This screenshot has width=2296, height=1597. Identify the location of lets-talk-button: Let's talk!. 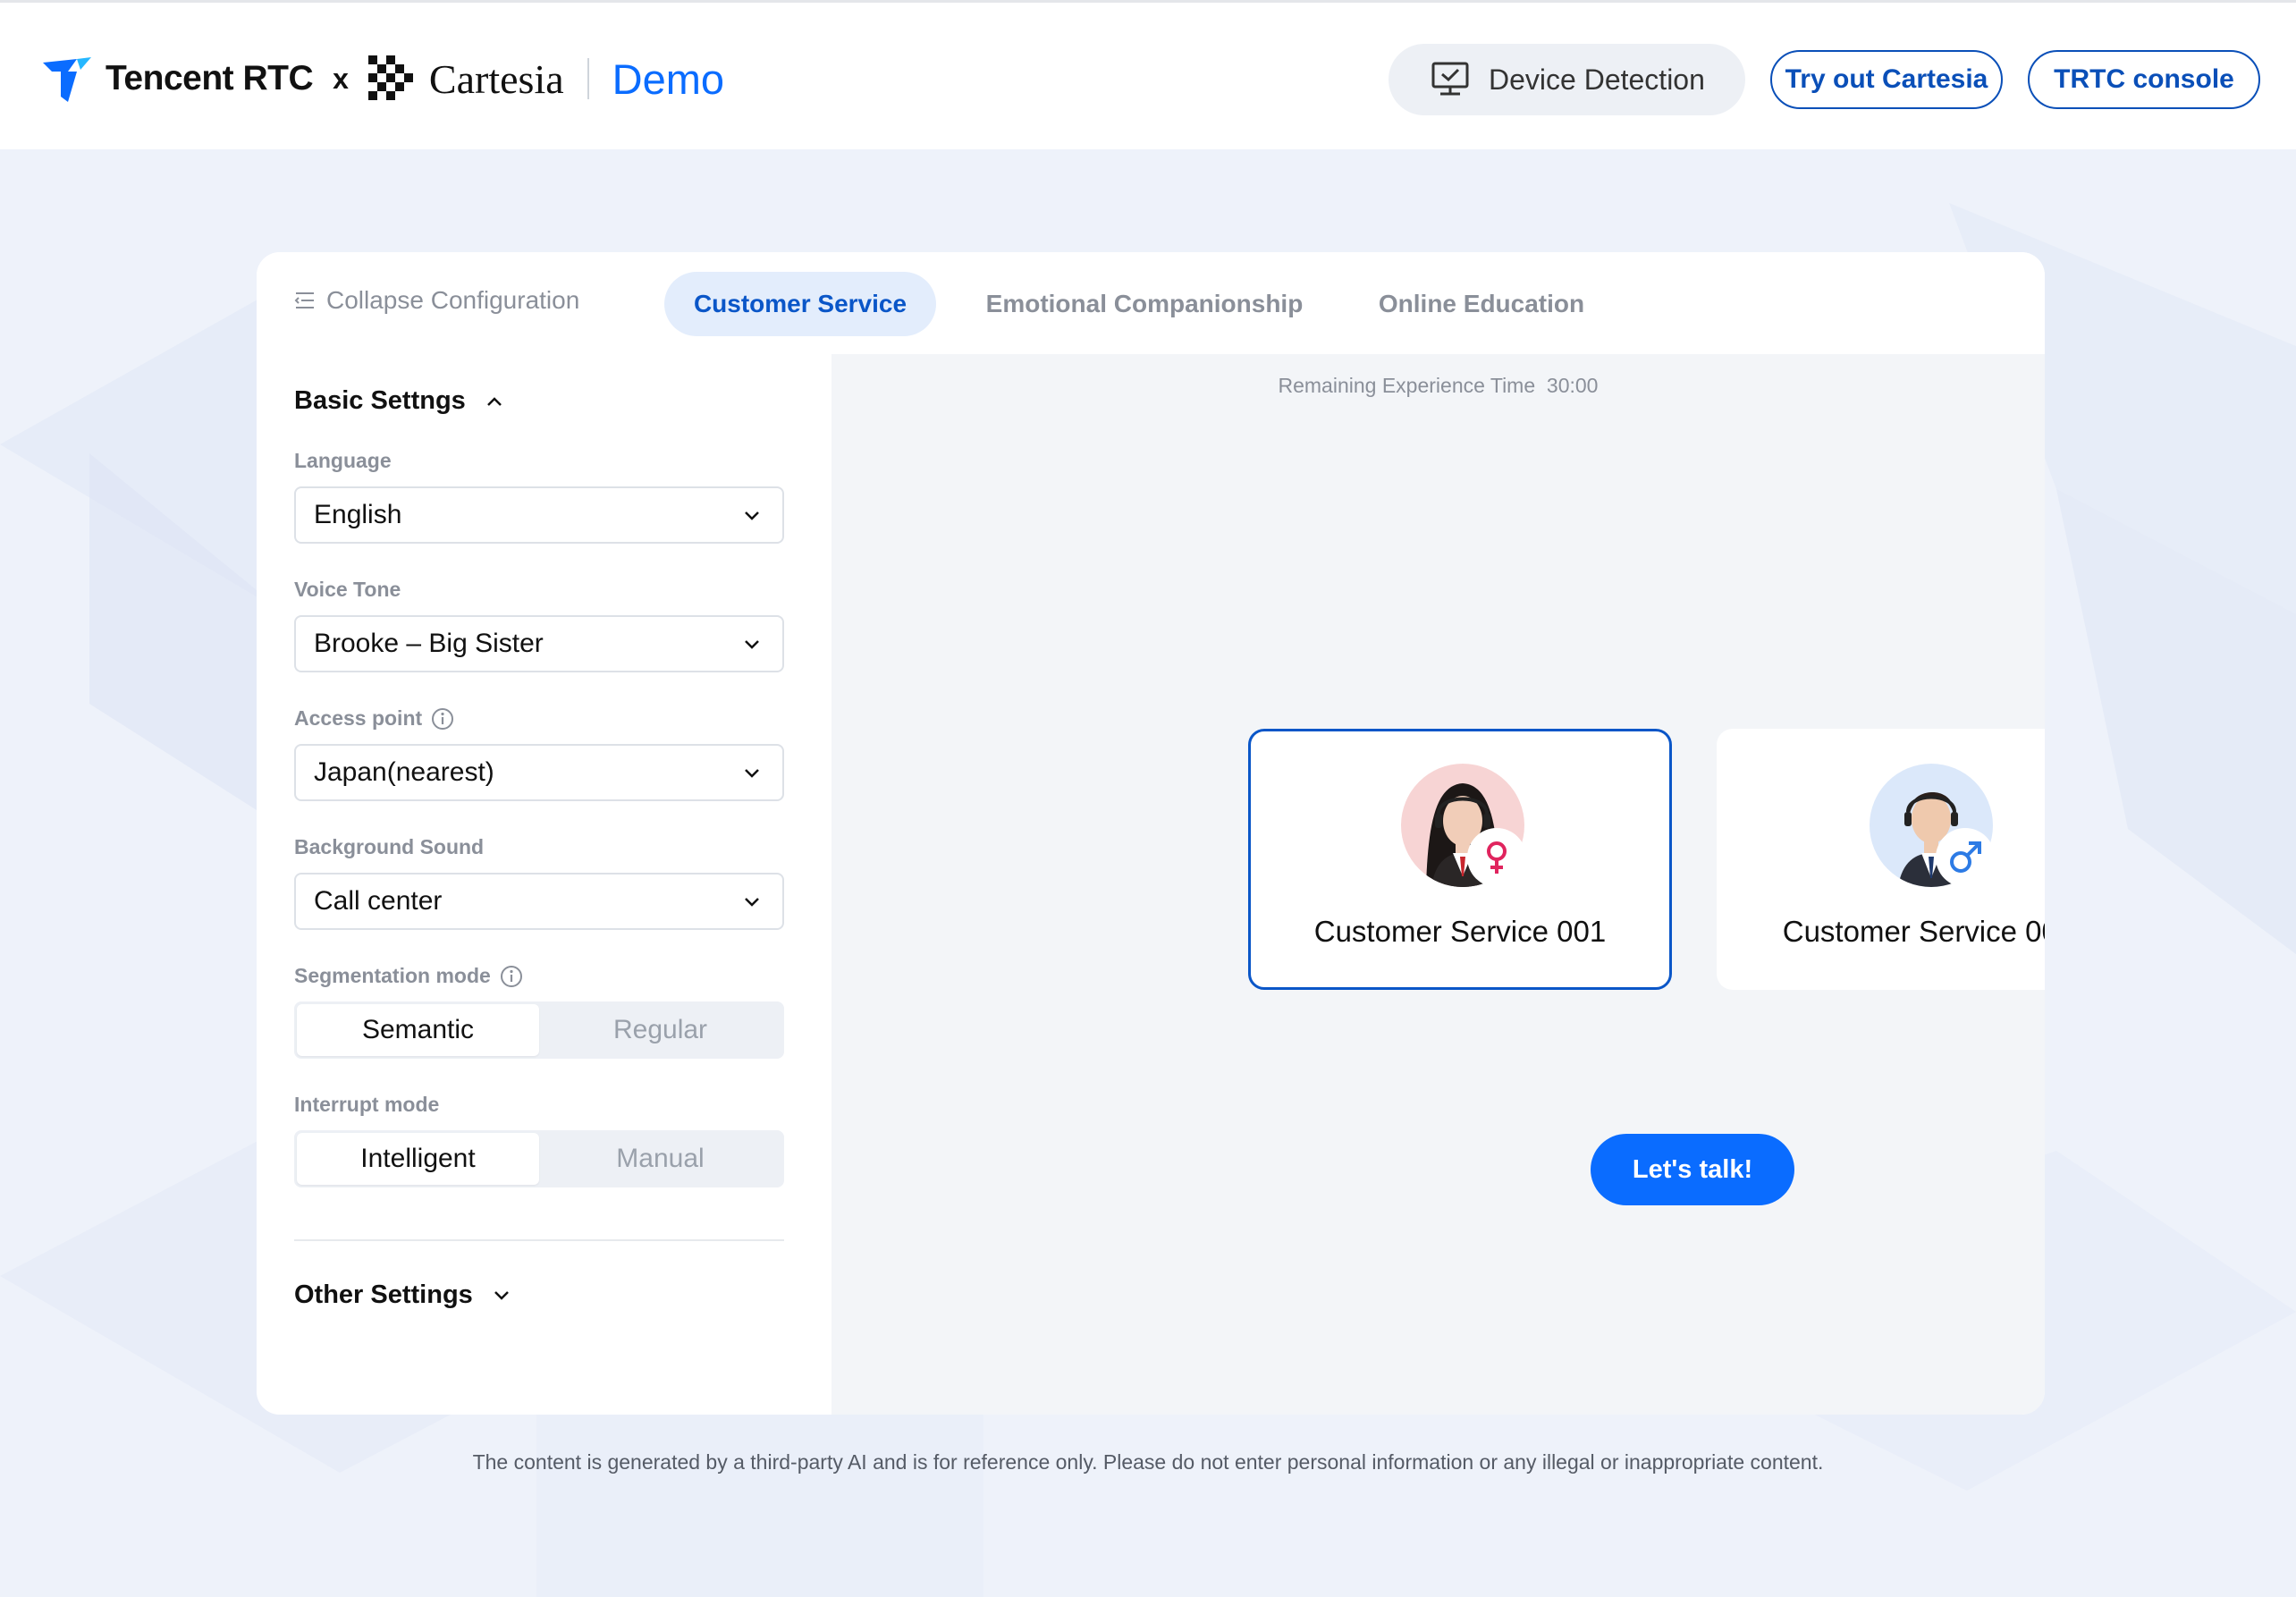
(1692, 1169).